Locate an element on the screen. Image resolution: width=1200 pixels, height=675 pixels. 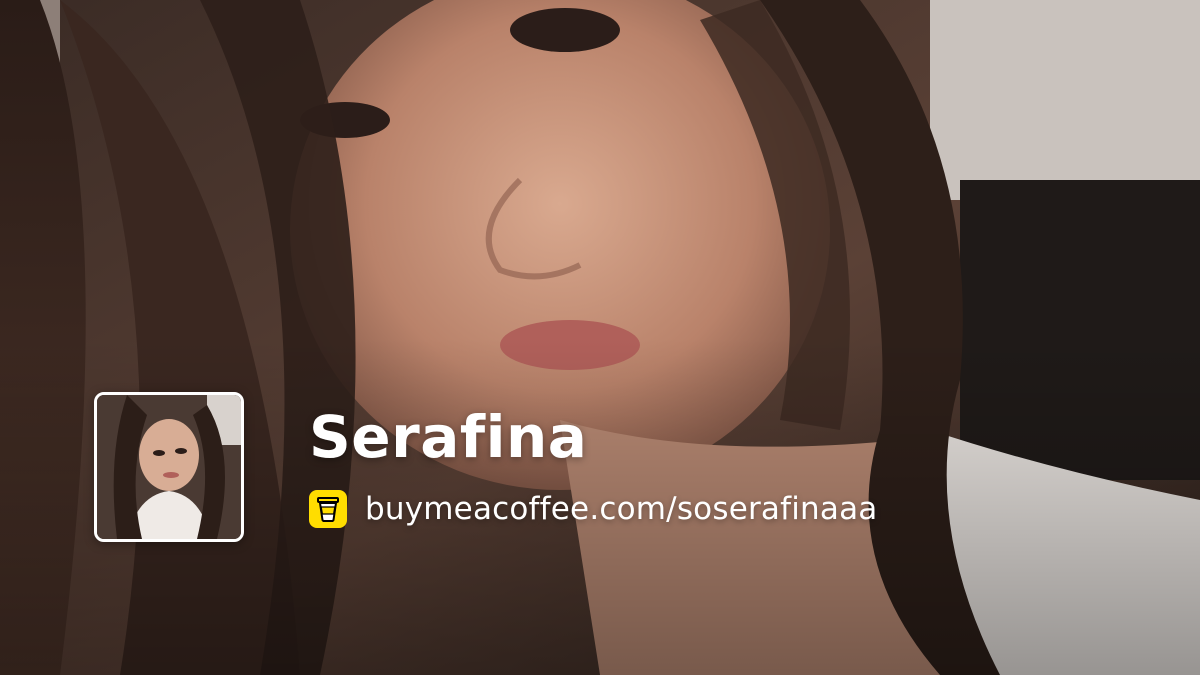
creator-name: Serafina is located at coordinates (448, 437).